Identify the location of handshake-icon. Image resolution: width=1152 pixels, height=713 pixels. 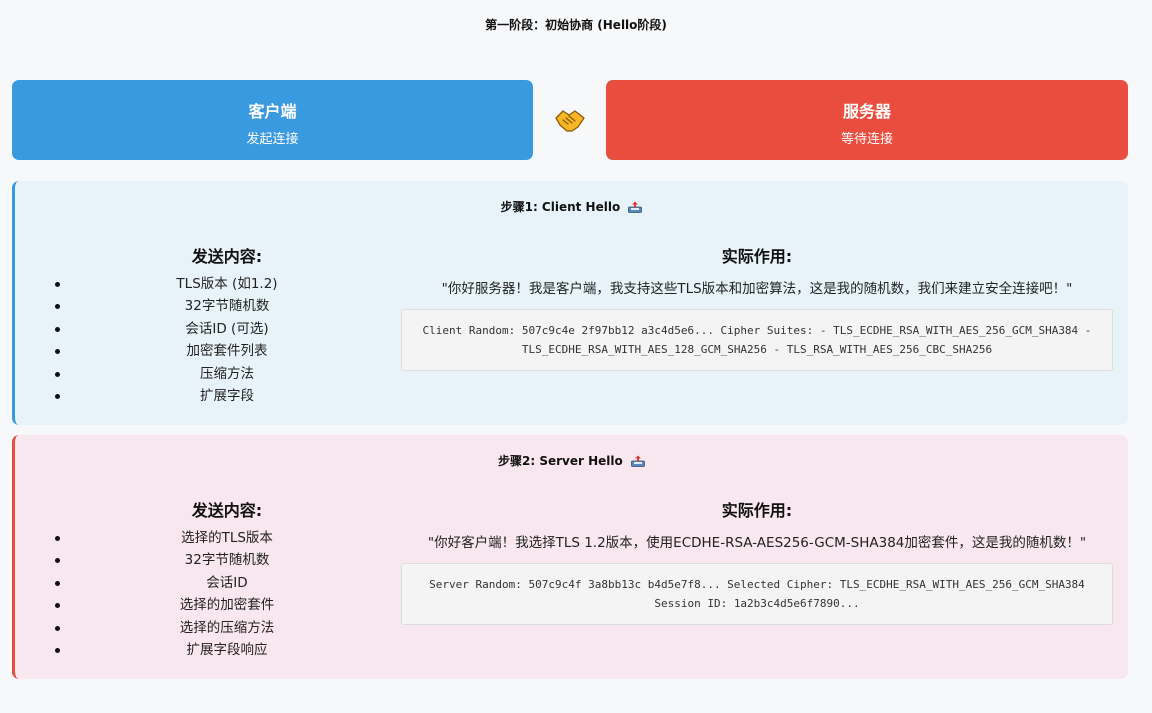
(570, 121).